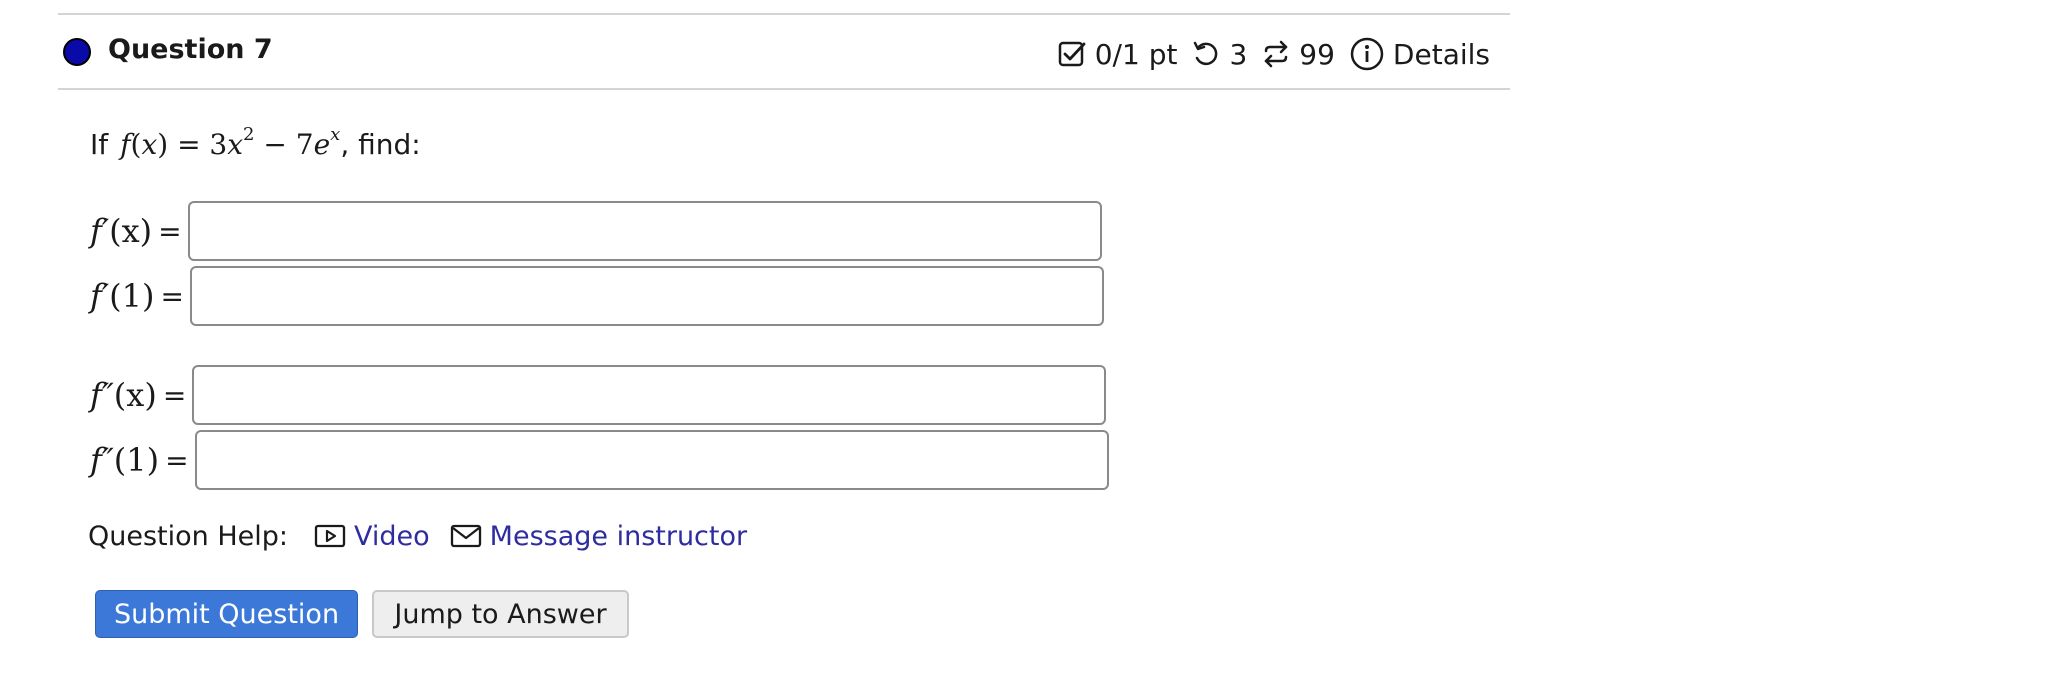 The image size is (2069, 681). What do you see at coordinates (392, 536) in the screenshot?
I see `video-link-label: Video` at bounding box center [392, 536].